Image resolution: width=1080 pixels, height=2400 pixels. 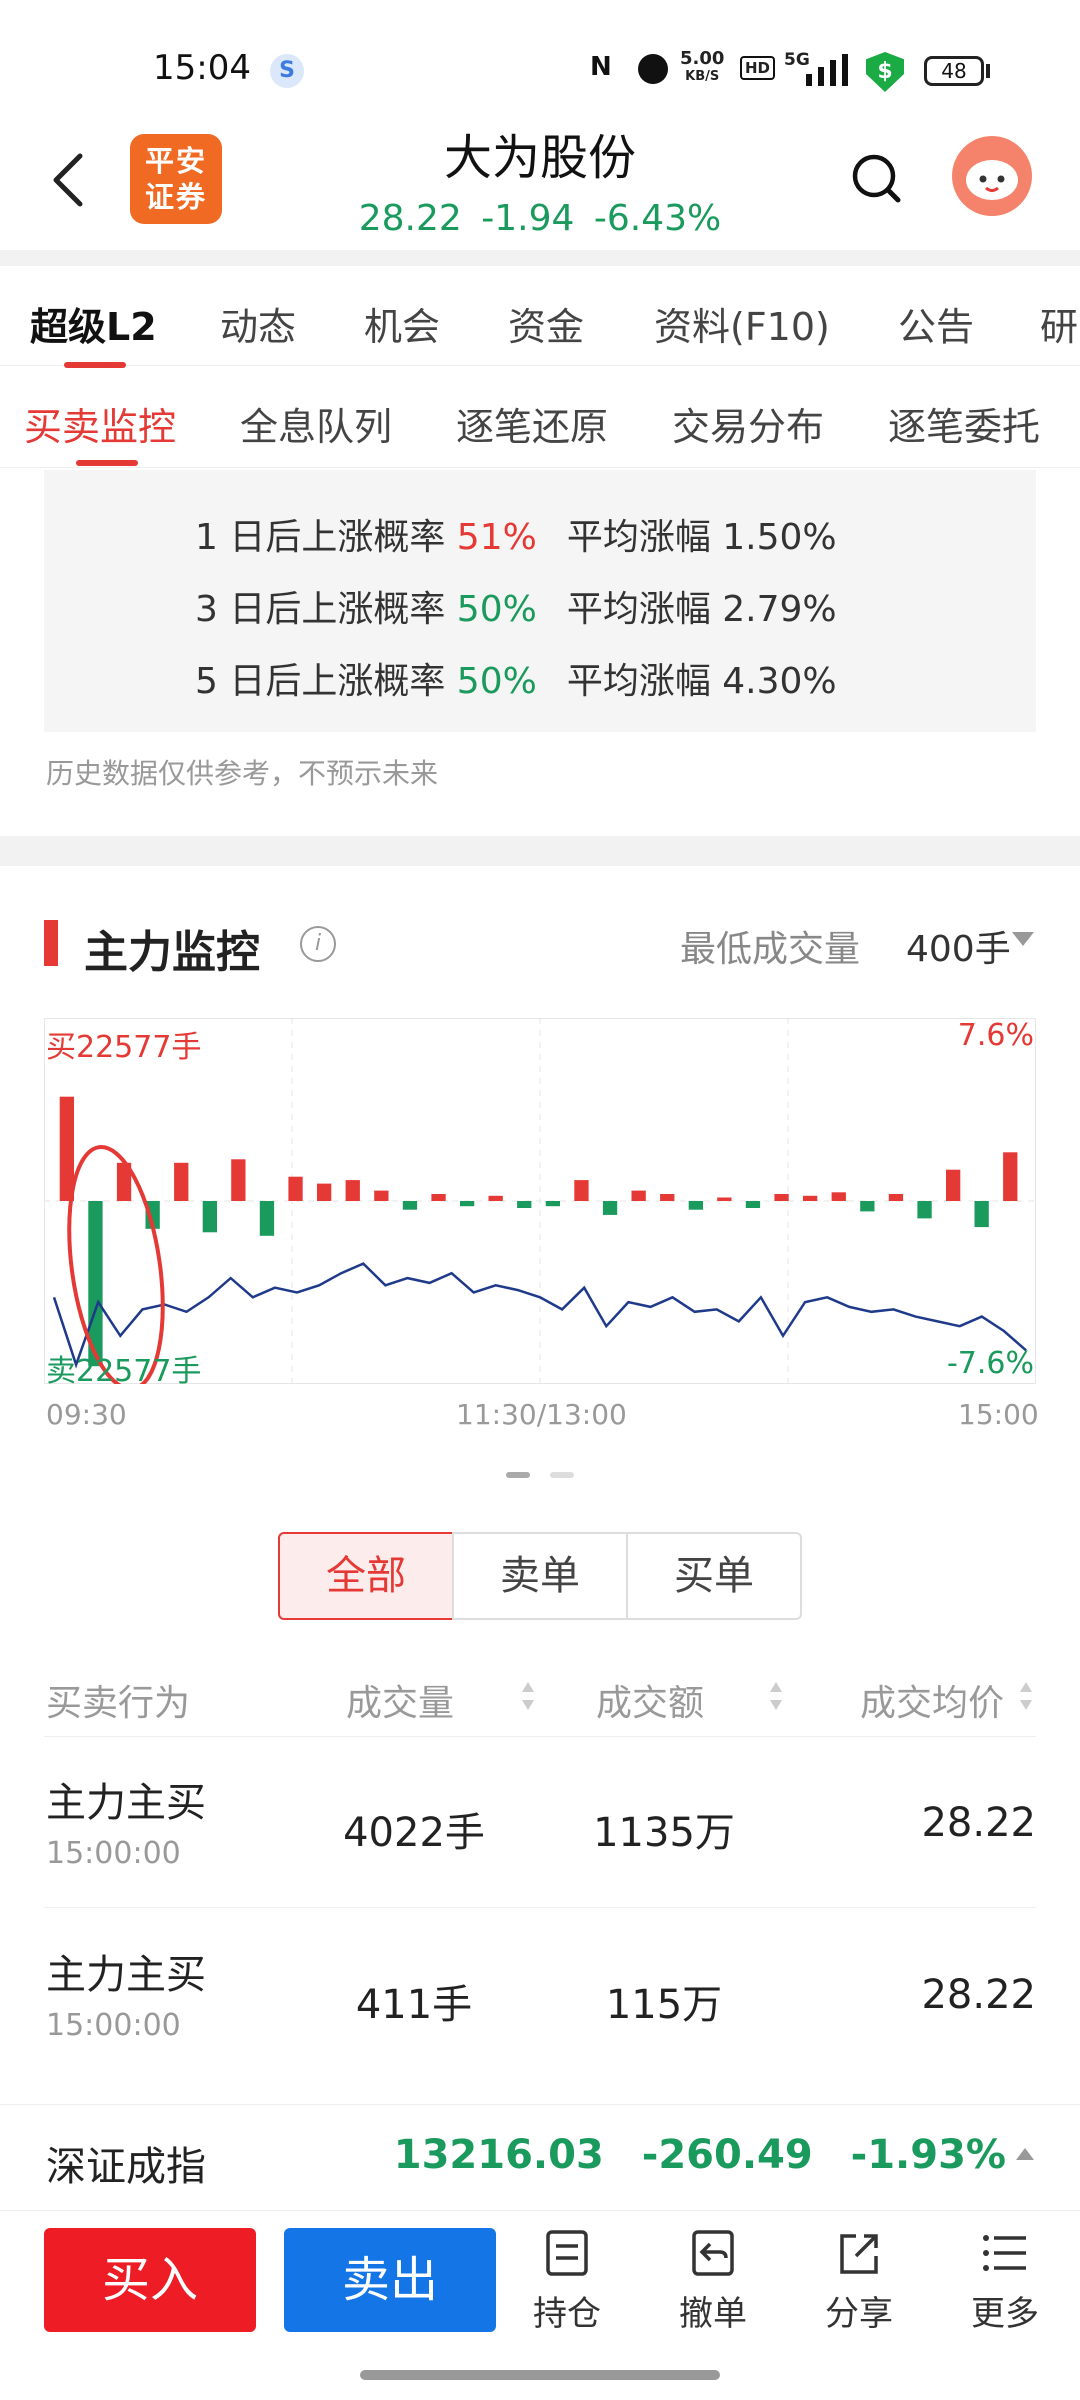 I want to click on min-volume-dropdown: 400手, so click(x=958, y=946).